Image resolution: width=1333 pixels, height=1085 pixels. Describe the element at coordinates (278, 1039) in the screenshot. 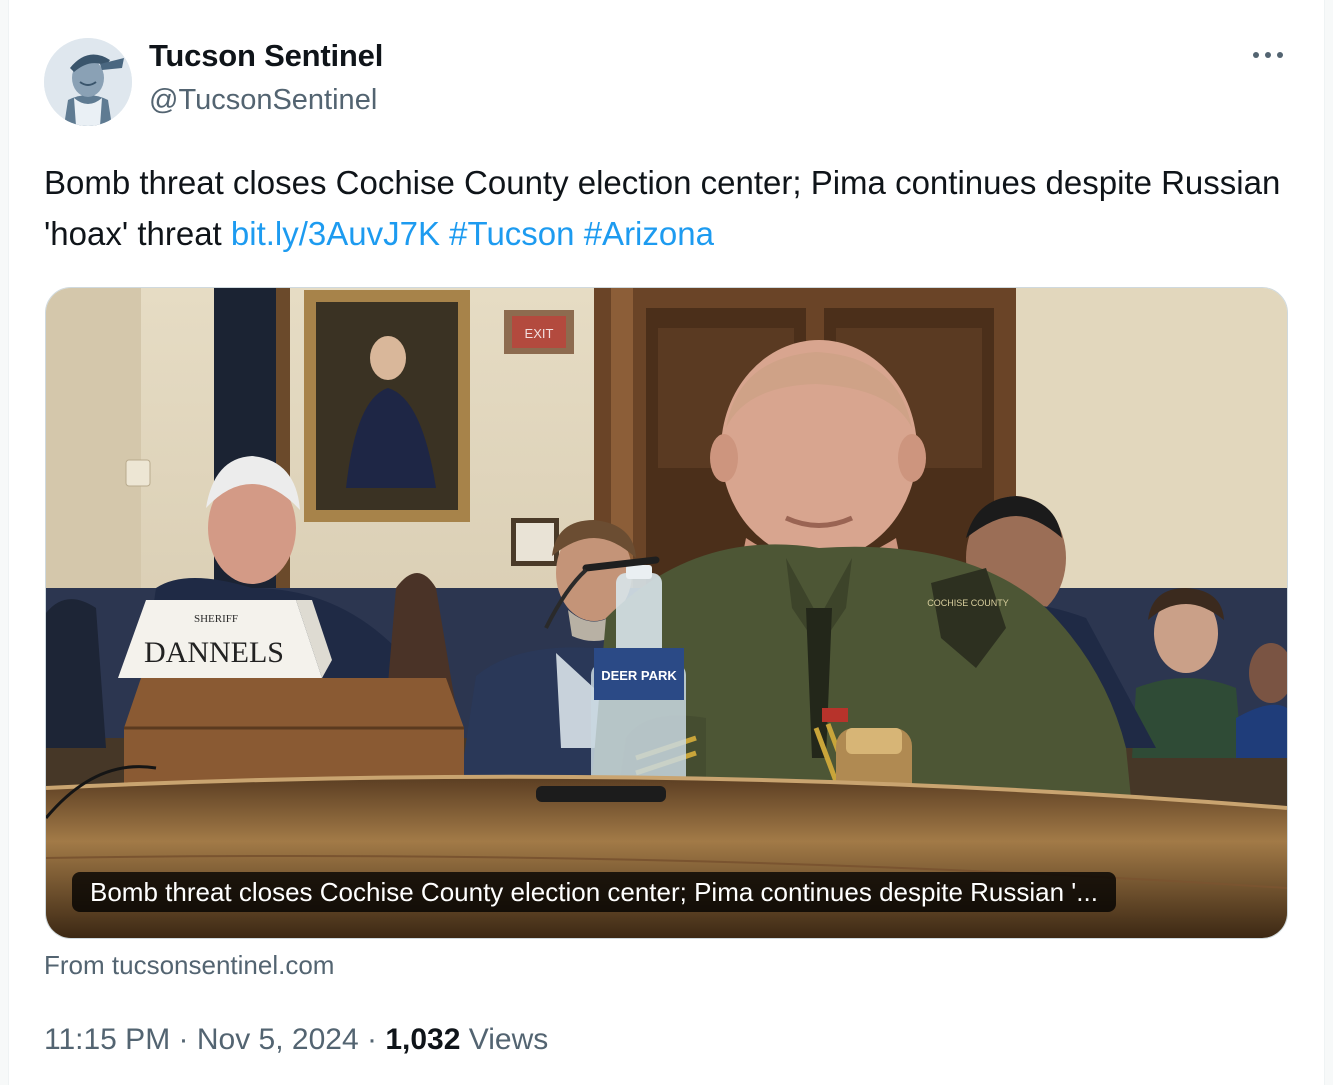

I see `tweet-date: Nov 5, 2024` at that location.